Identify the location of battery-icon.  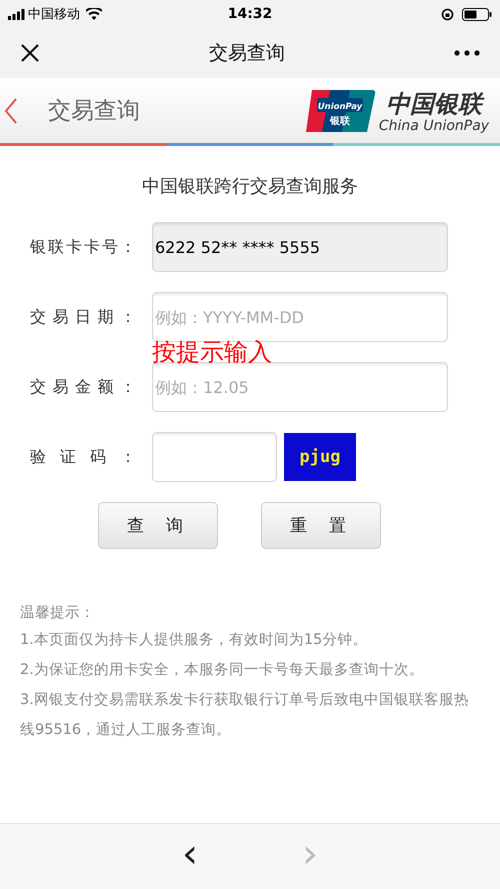
(477, 14).